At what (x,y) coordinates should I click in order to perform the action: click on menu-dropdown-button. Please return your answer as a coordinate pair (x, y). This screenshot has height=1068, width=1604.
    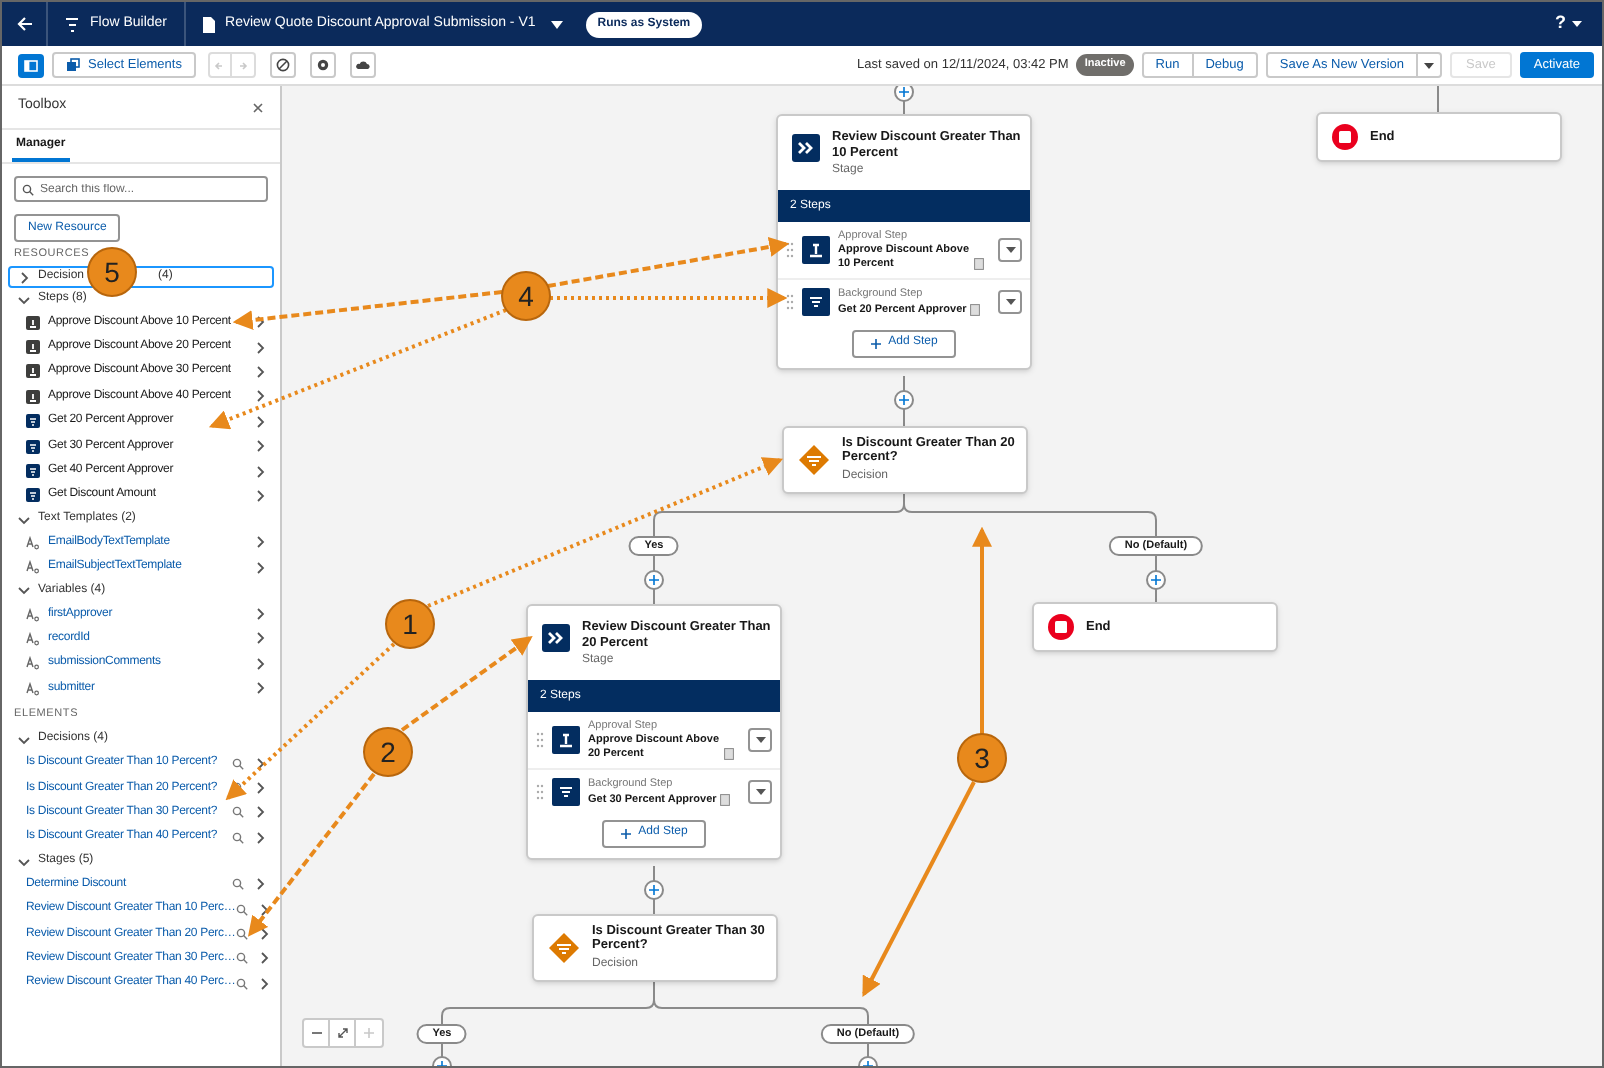
    Looking at the image, I should click on (1430, 65).